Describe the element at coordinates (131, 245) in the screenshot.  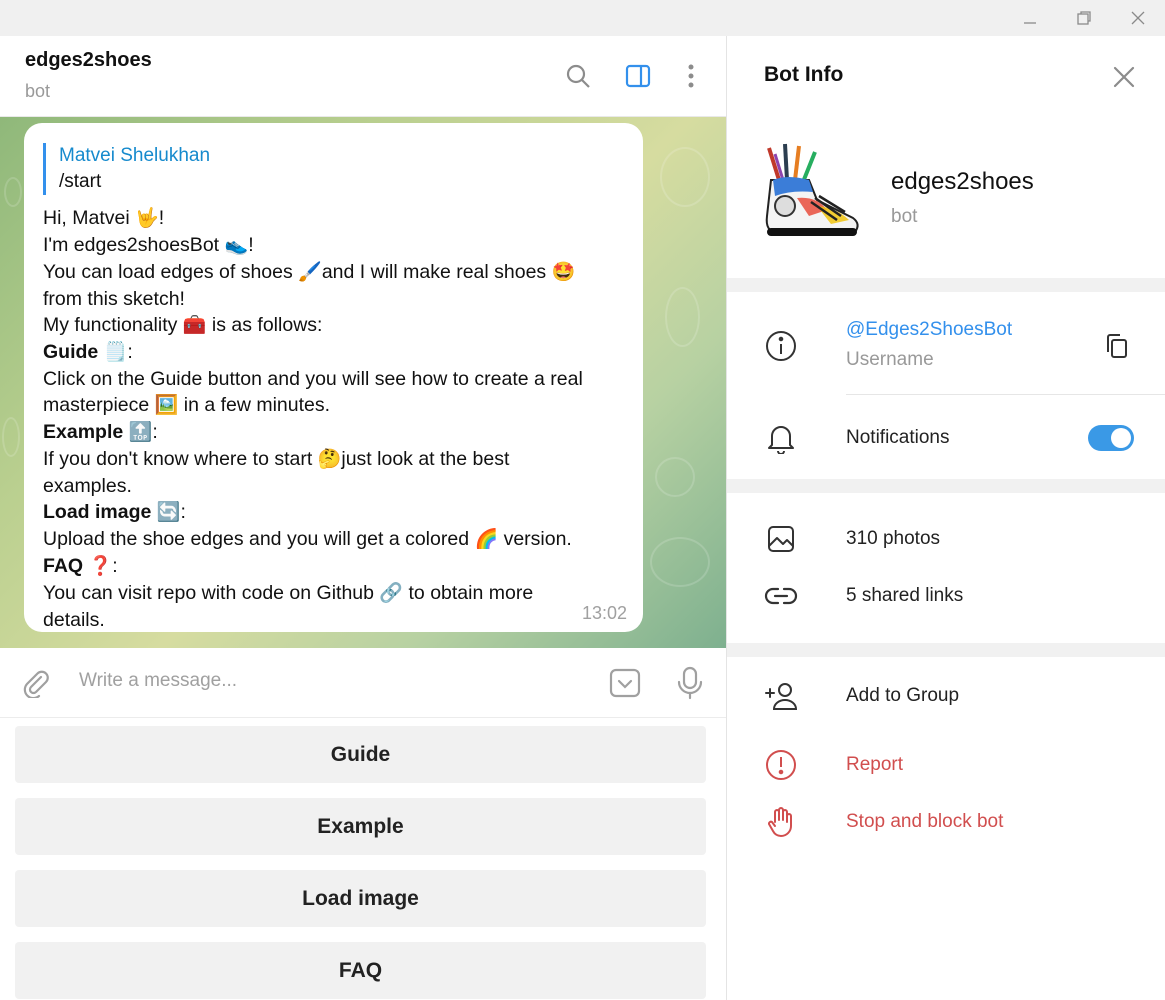
I see `msg-line: I'm edges2shoesBot` at that location.